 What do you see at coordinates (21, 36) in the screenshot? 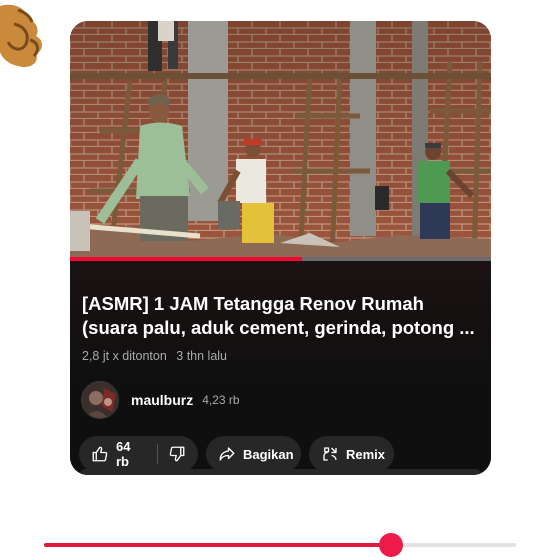
I see `emoji-hand-icon` at bounding box center [21, 36].